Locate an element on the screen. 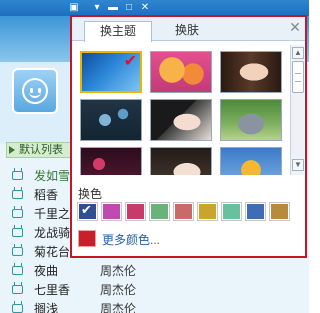 Image resolution: width=320 pixels, height=313 pixels. scroll-up-icon: ▲ is located at coordinates (298, 53).